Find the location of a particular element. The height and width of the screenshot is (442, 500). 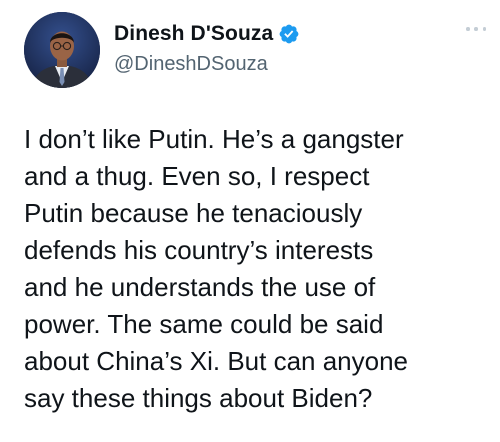

tweet-text-line: about China’s Xi. But can anyone is located at coordinates (216, 361).